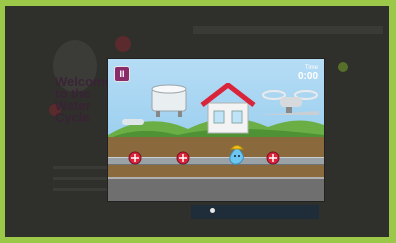 This screenshot has width=396, height=243. I want to click on house-icon, so click(228, 108).